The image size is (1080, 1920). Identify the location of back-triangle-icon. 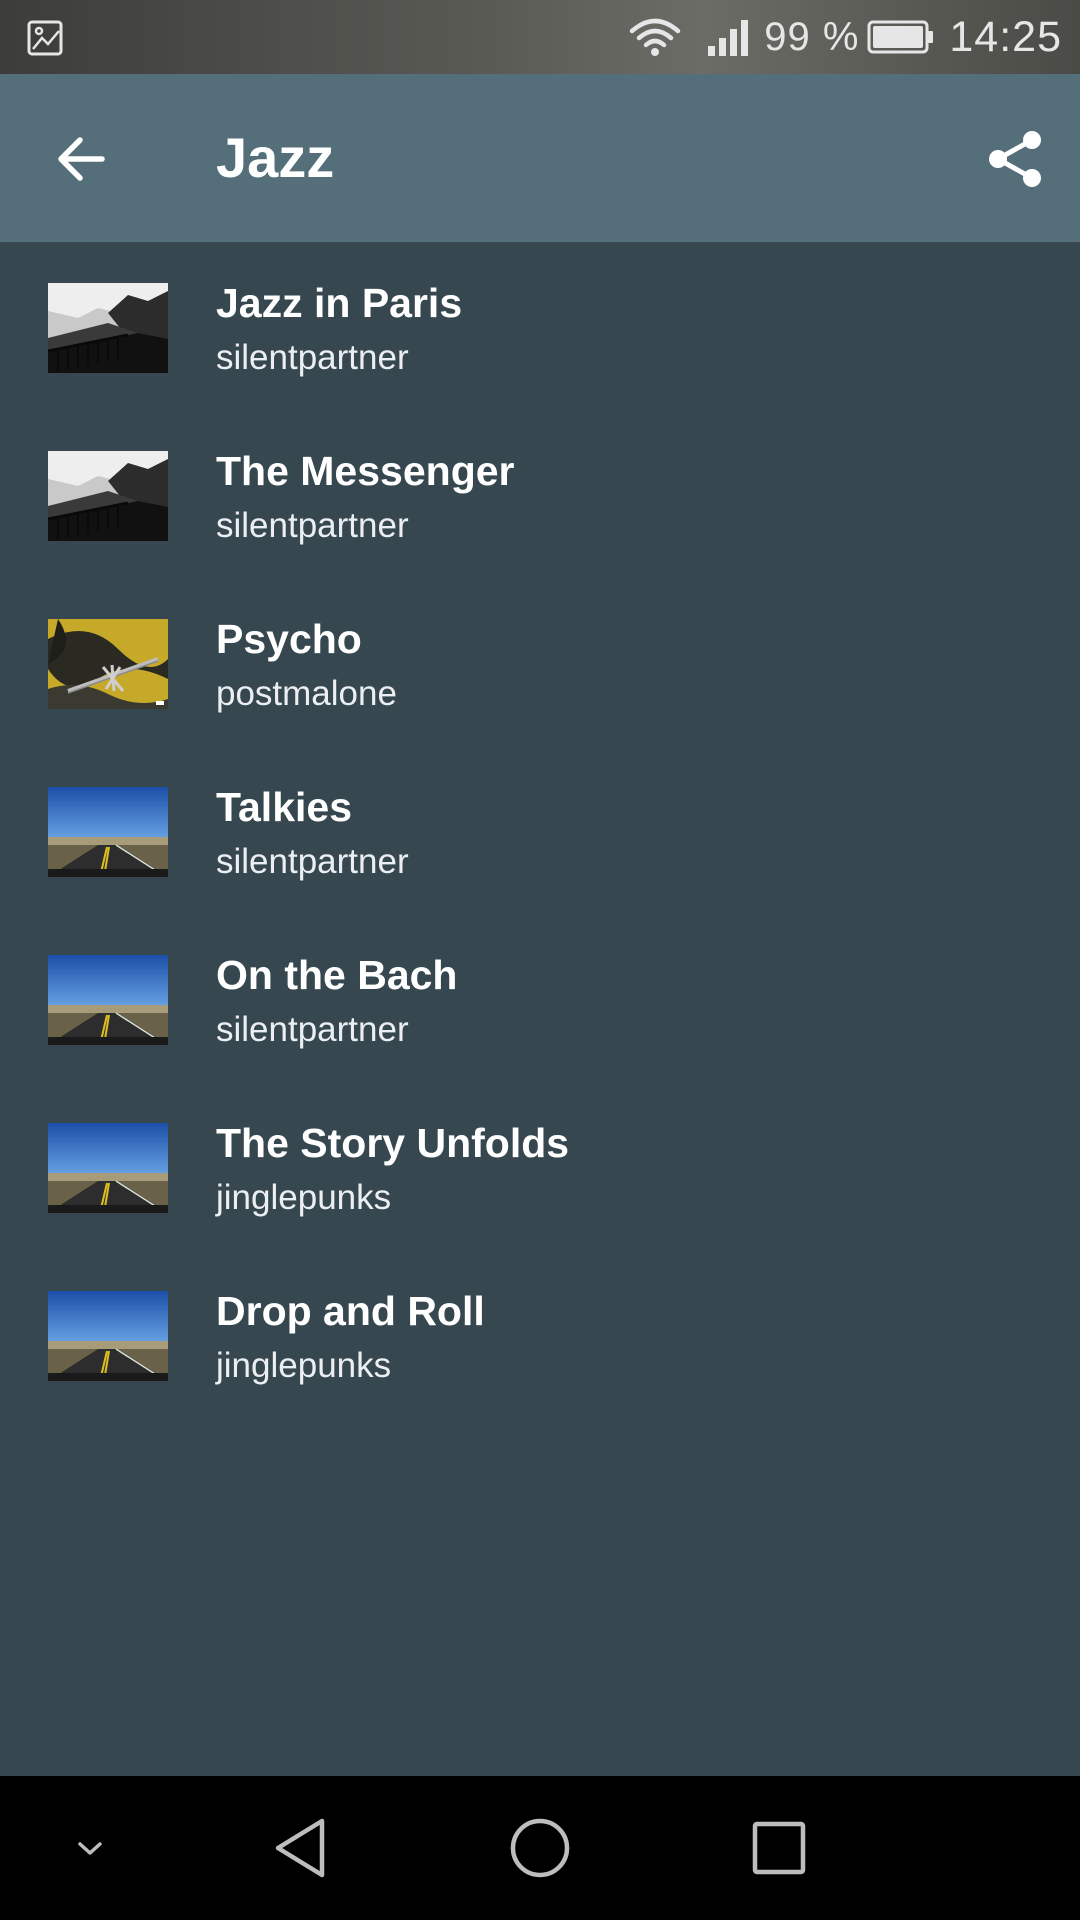
(300, 1848).